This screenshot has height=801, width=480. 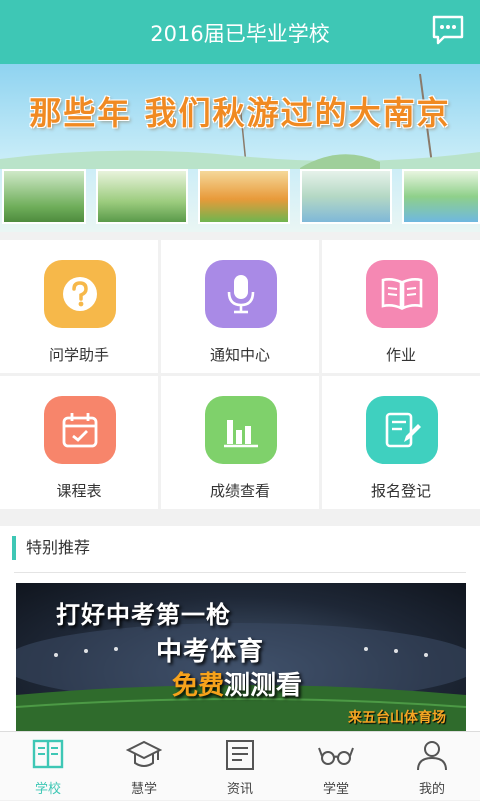 What do you see at coordinates (239, 355) in the screenshot?
I see `grid-item-label: 通知中心` at bounding box center [239, 355].